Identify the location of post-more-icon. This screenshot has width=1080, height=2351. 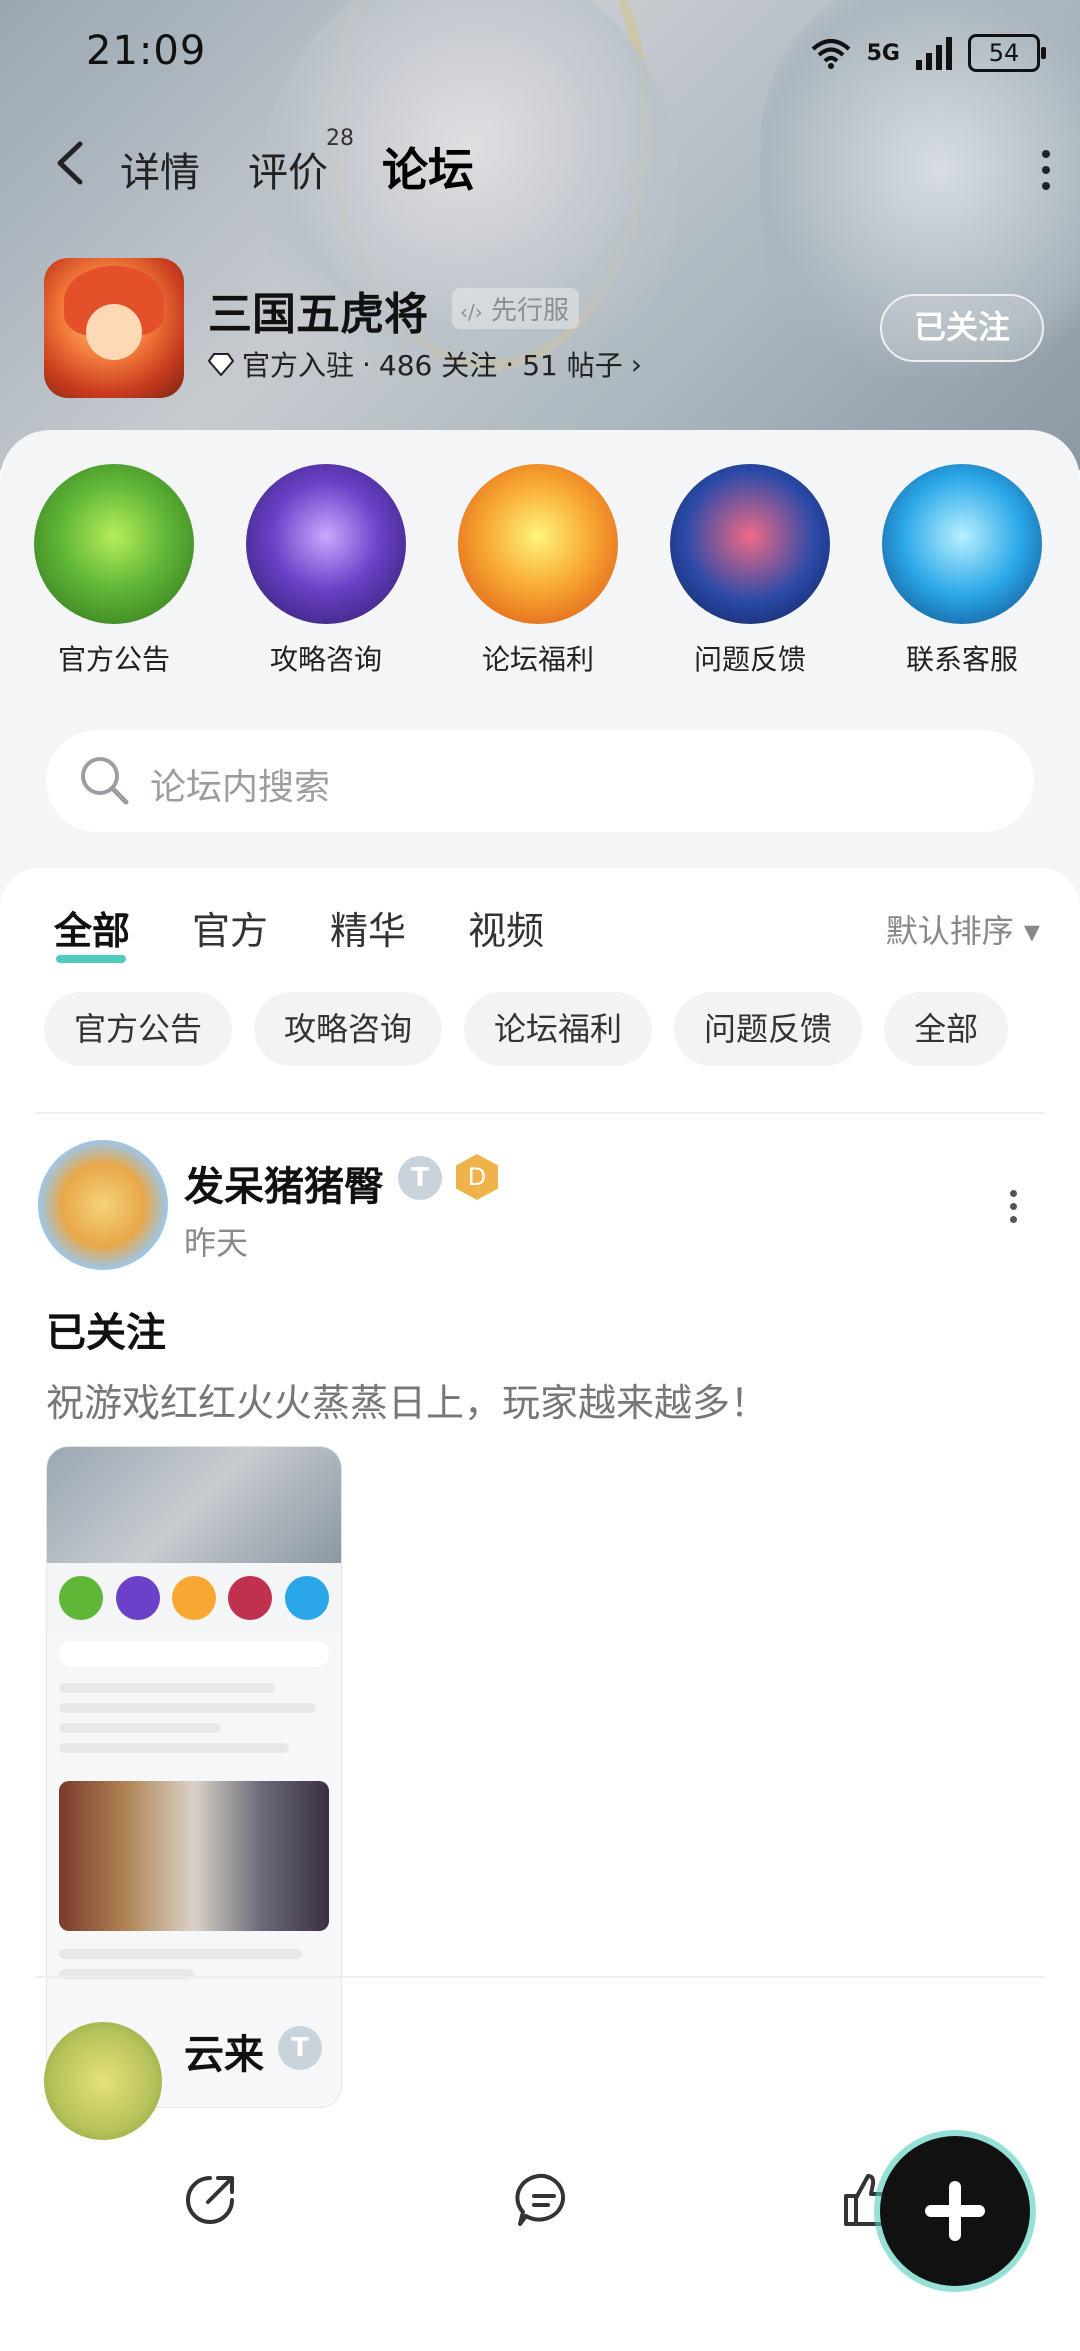
(1015, 1209).